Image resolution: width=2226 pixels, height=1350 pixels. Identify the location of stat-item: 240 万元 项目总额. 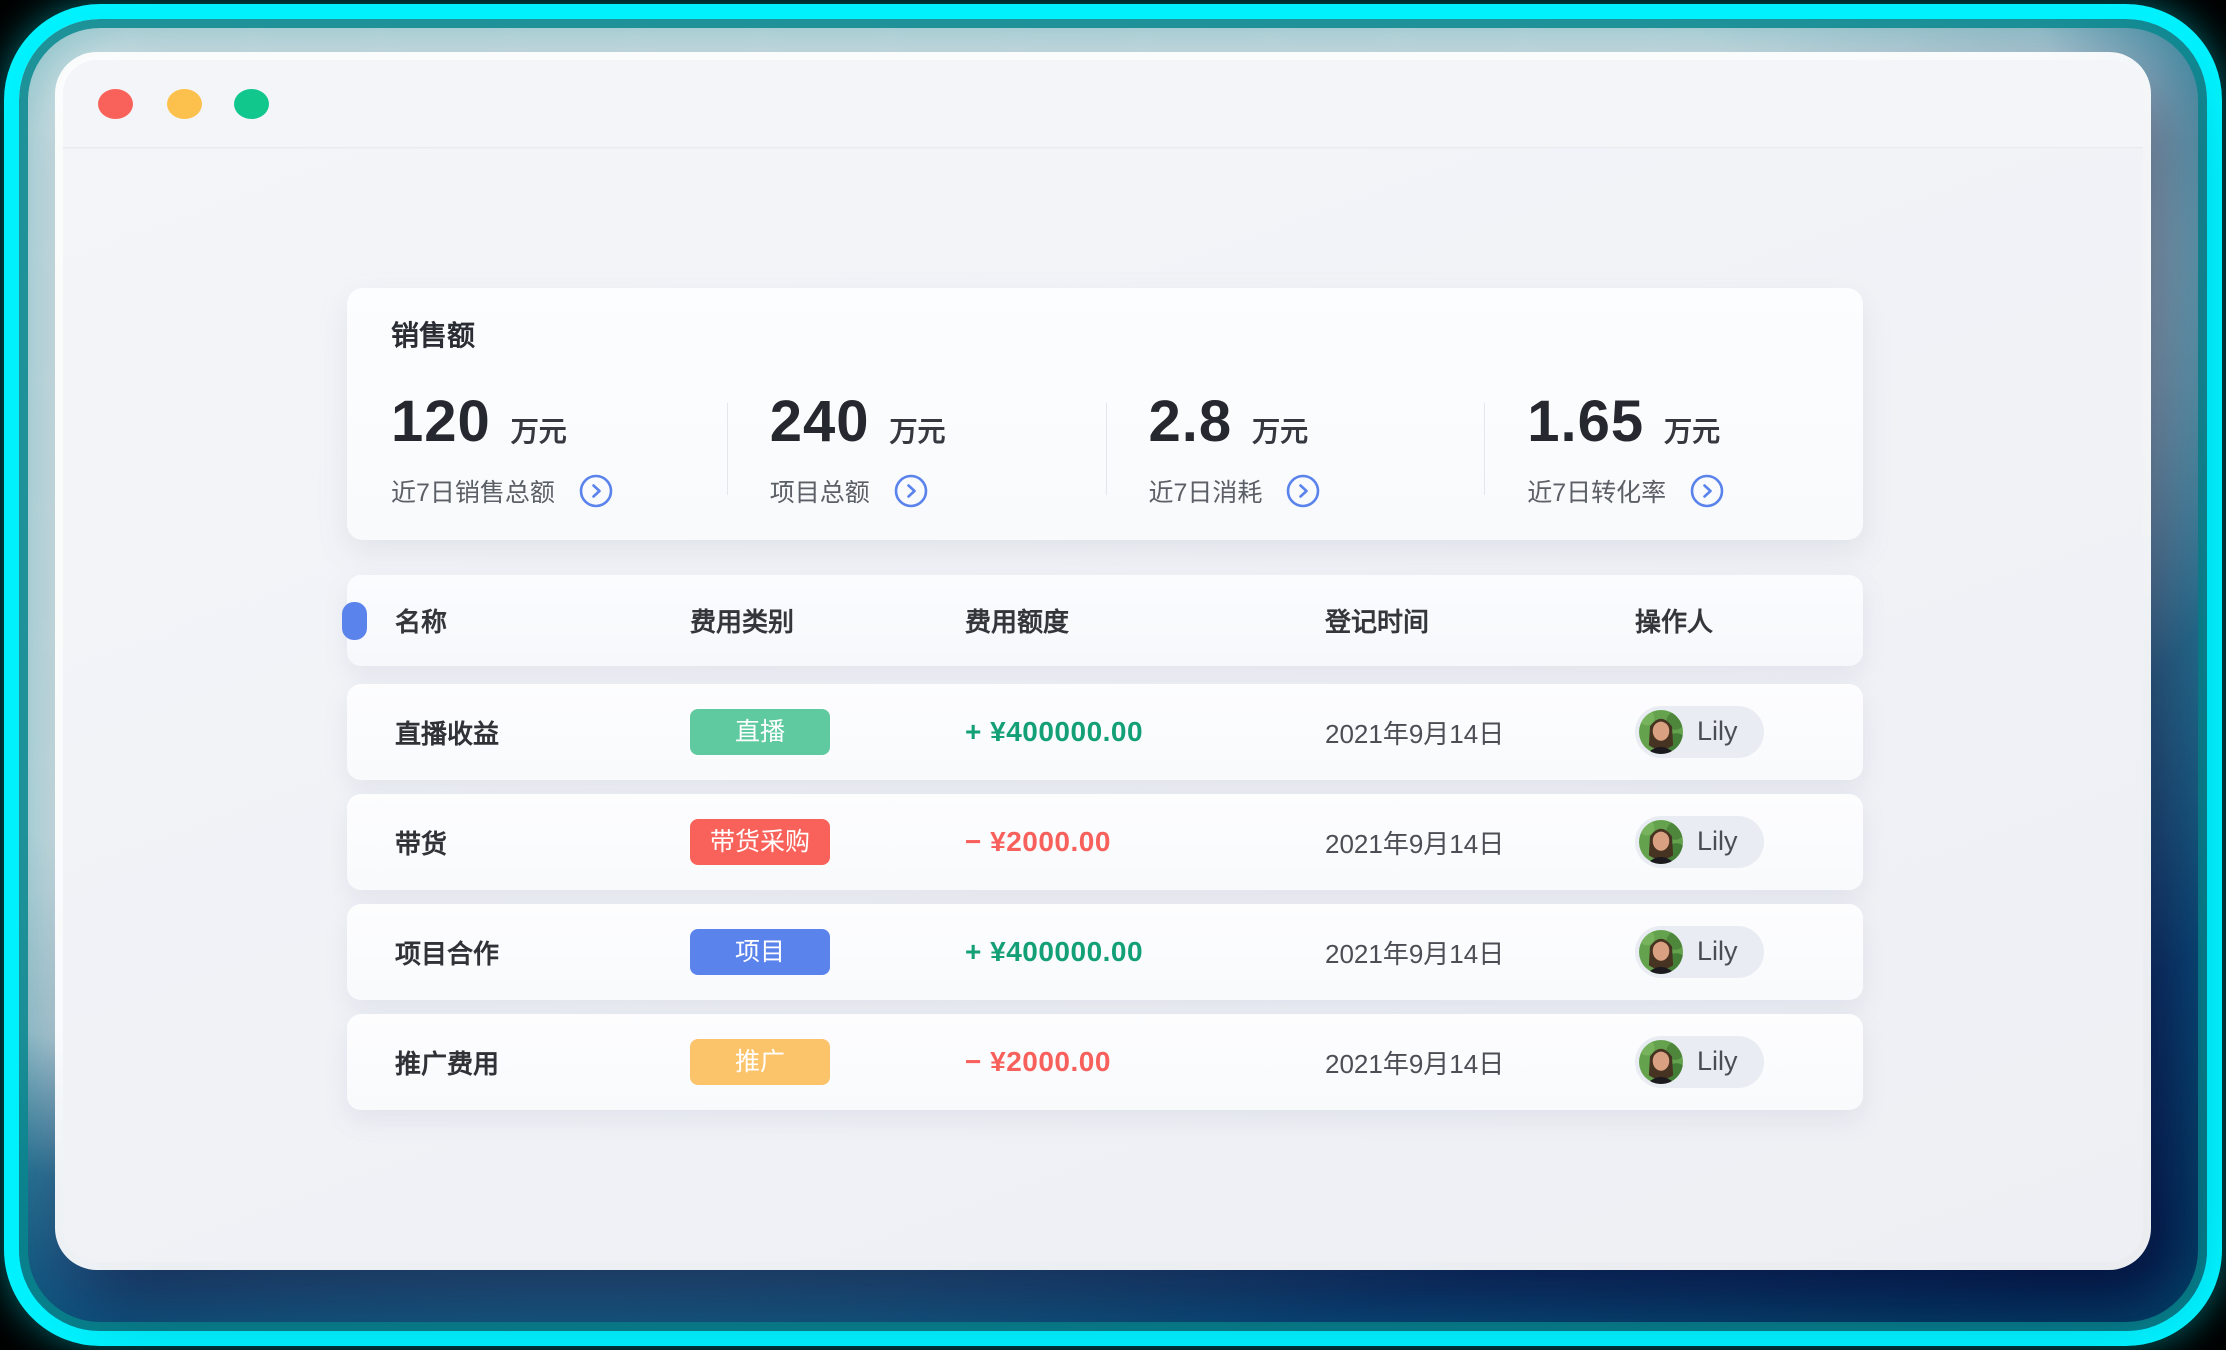
(938, 448).